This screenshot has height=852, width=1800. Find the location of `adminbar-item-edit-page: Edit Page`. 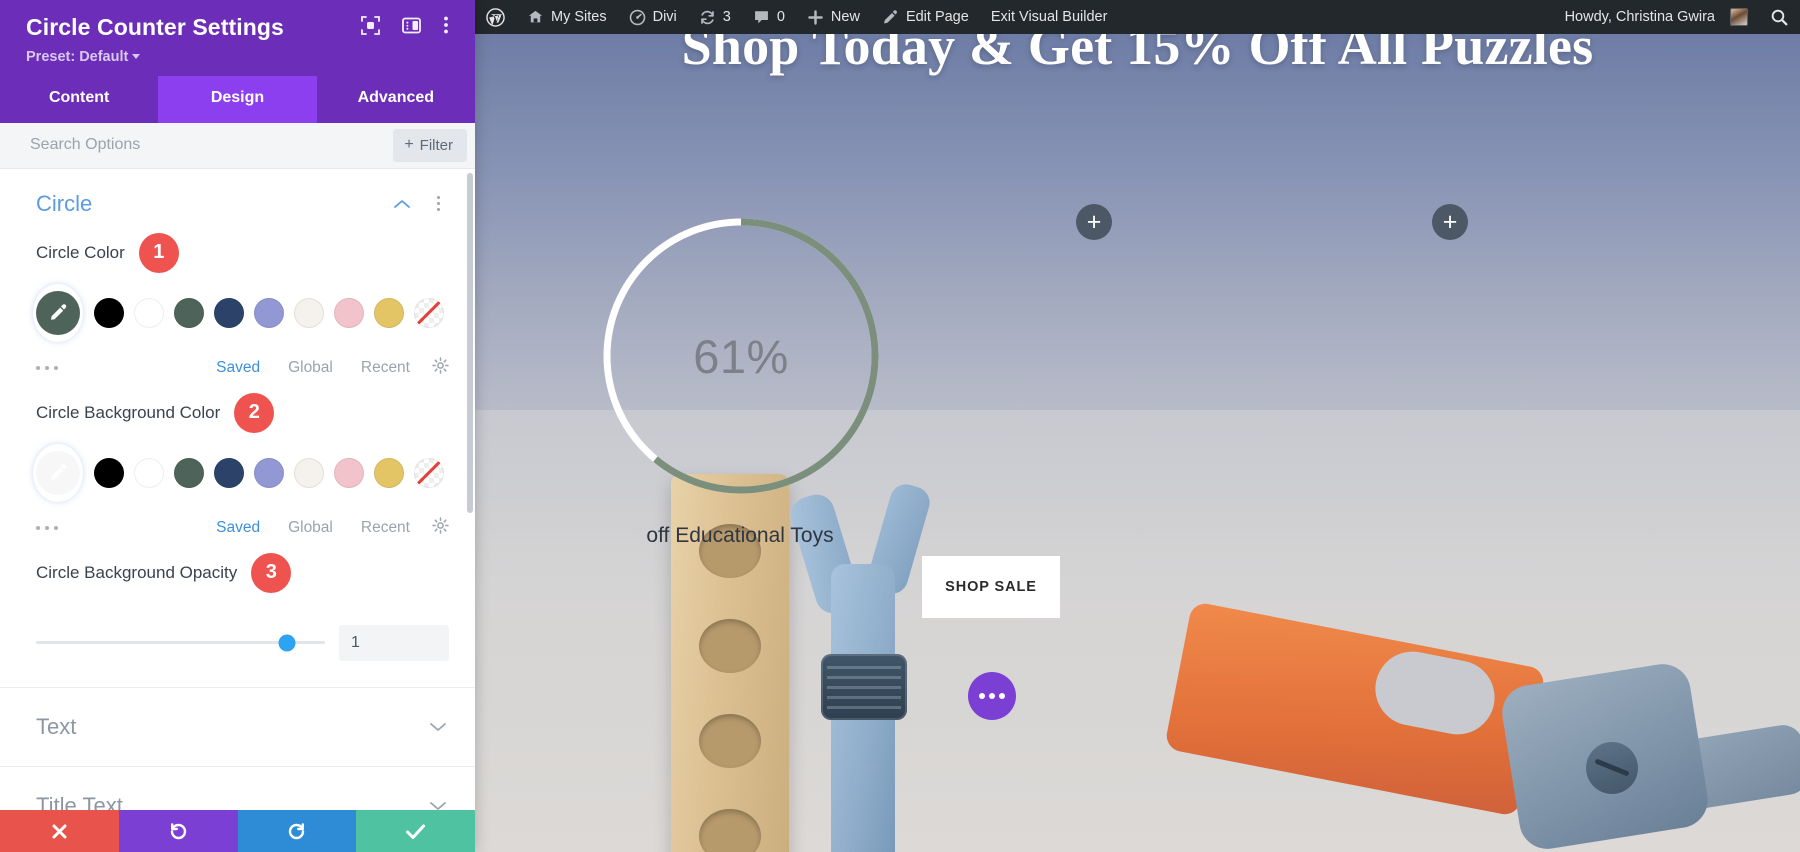

adminbar-item-edit-page: Edit Page is located at coordinates (925, 17).